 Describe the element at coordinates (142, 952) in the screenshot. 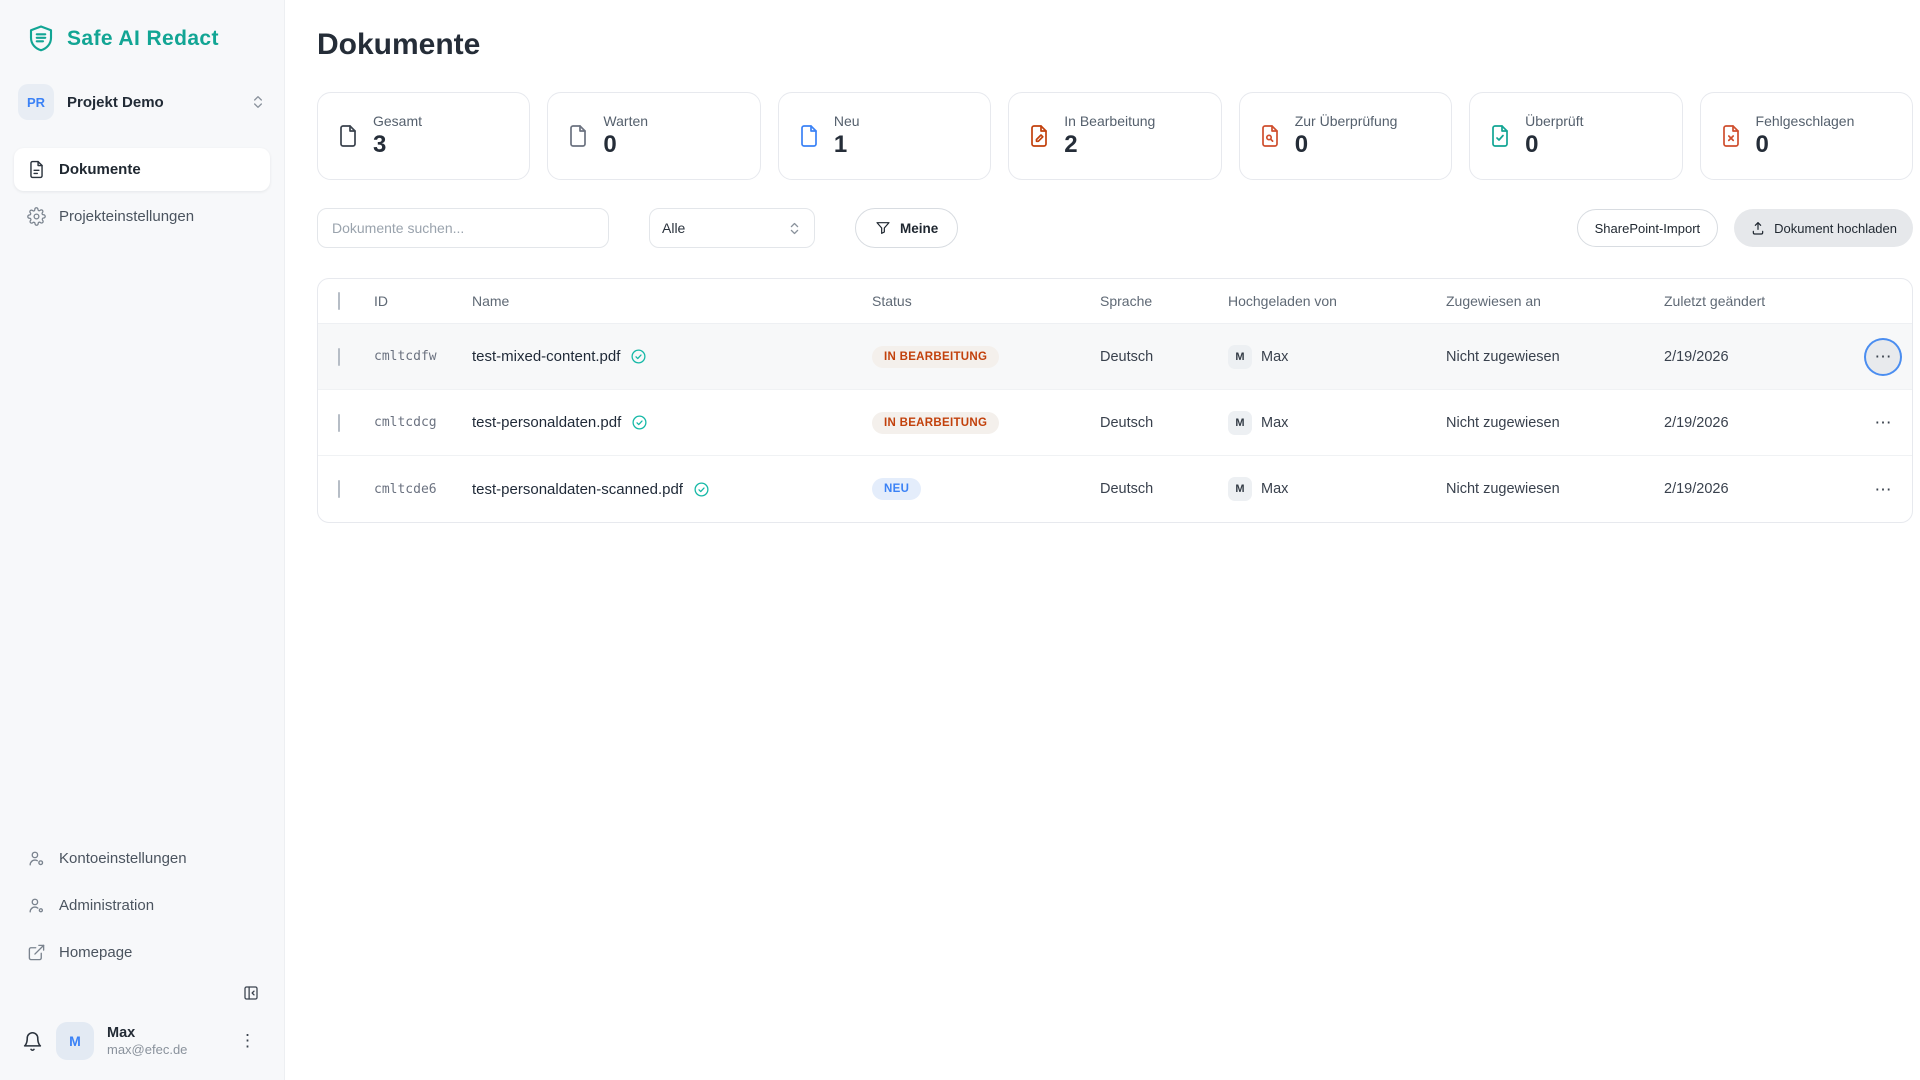

I see `sidebar-item-homepage: Homepage` at that location.